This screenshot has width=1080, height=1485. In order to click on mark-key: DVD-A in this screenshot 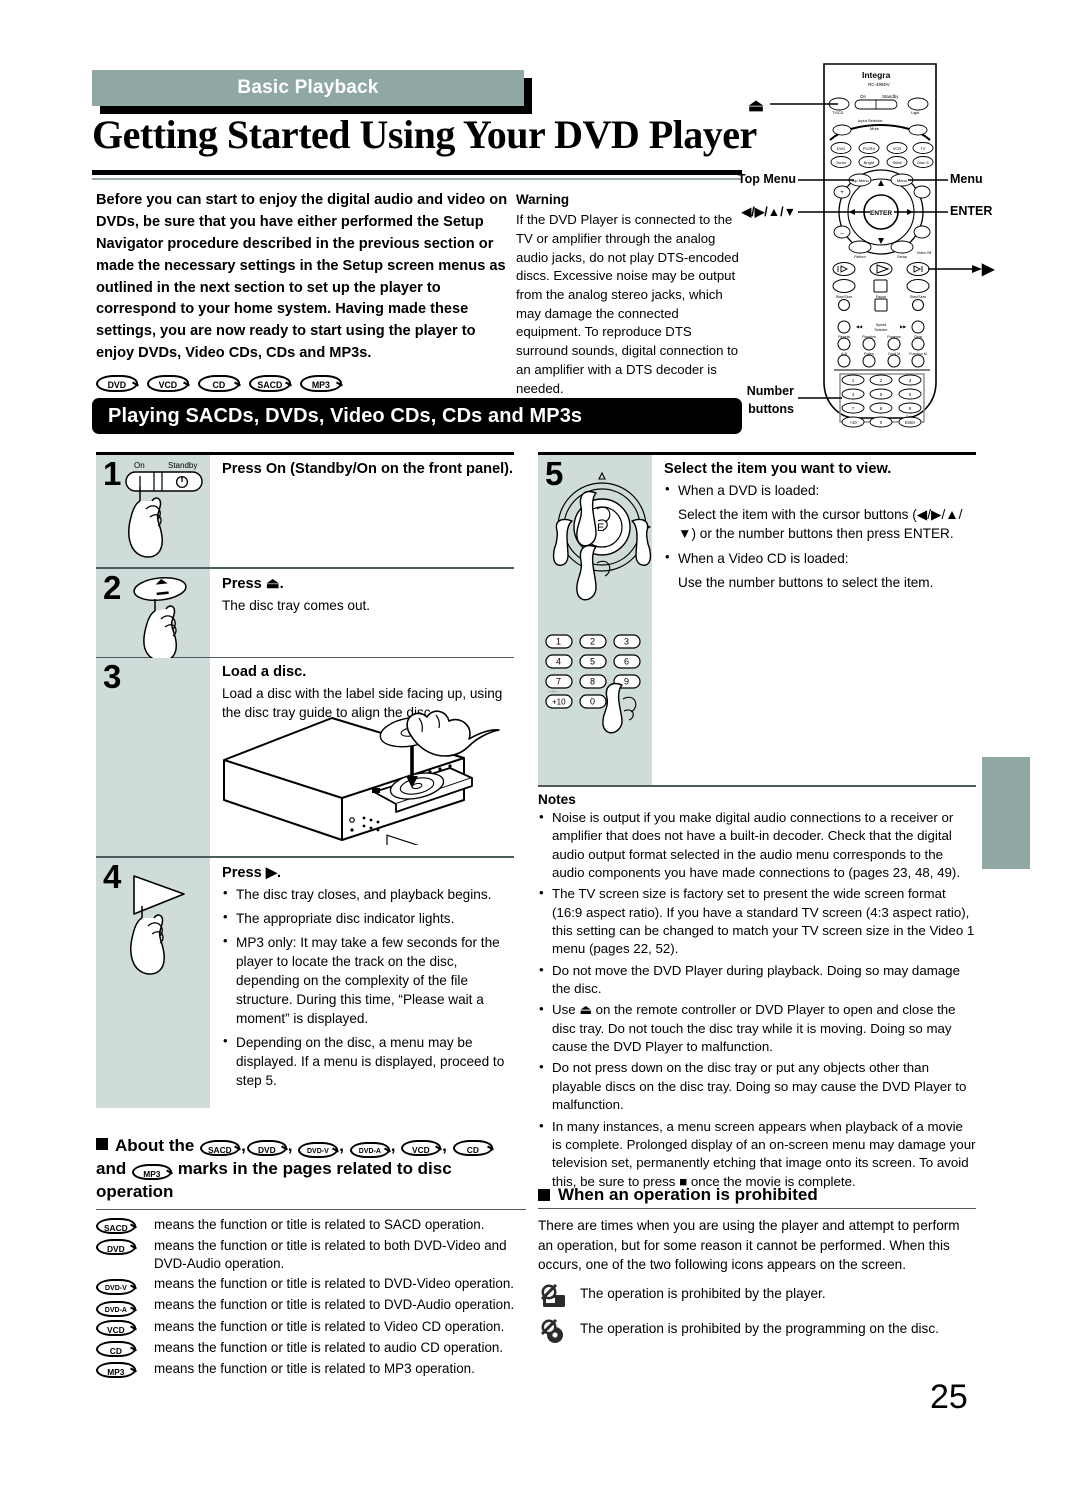, I will do `click(124, 1306)`.